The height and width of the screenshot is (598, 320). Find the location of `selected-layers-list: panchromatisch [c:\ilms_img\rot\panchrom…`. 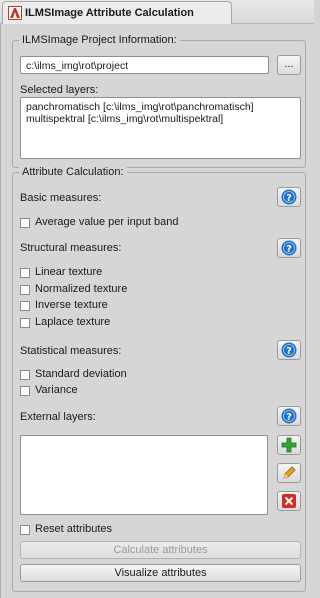

selected-layers-list: panchromatisch [c:\ilms_img\rot\panchrom… is located at coordinates (160, 128).